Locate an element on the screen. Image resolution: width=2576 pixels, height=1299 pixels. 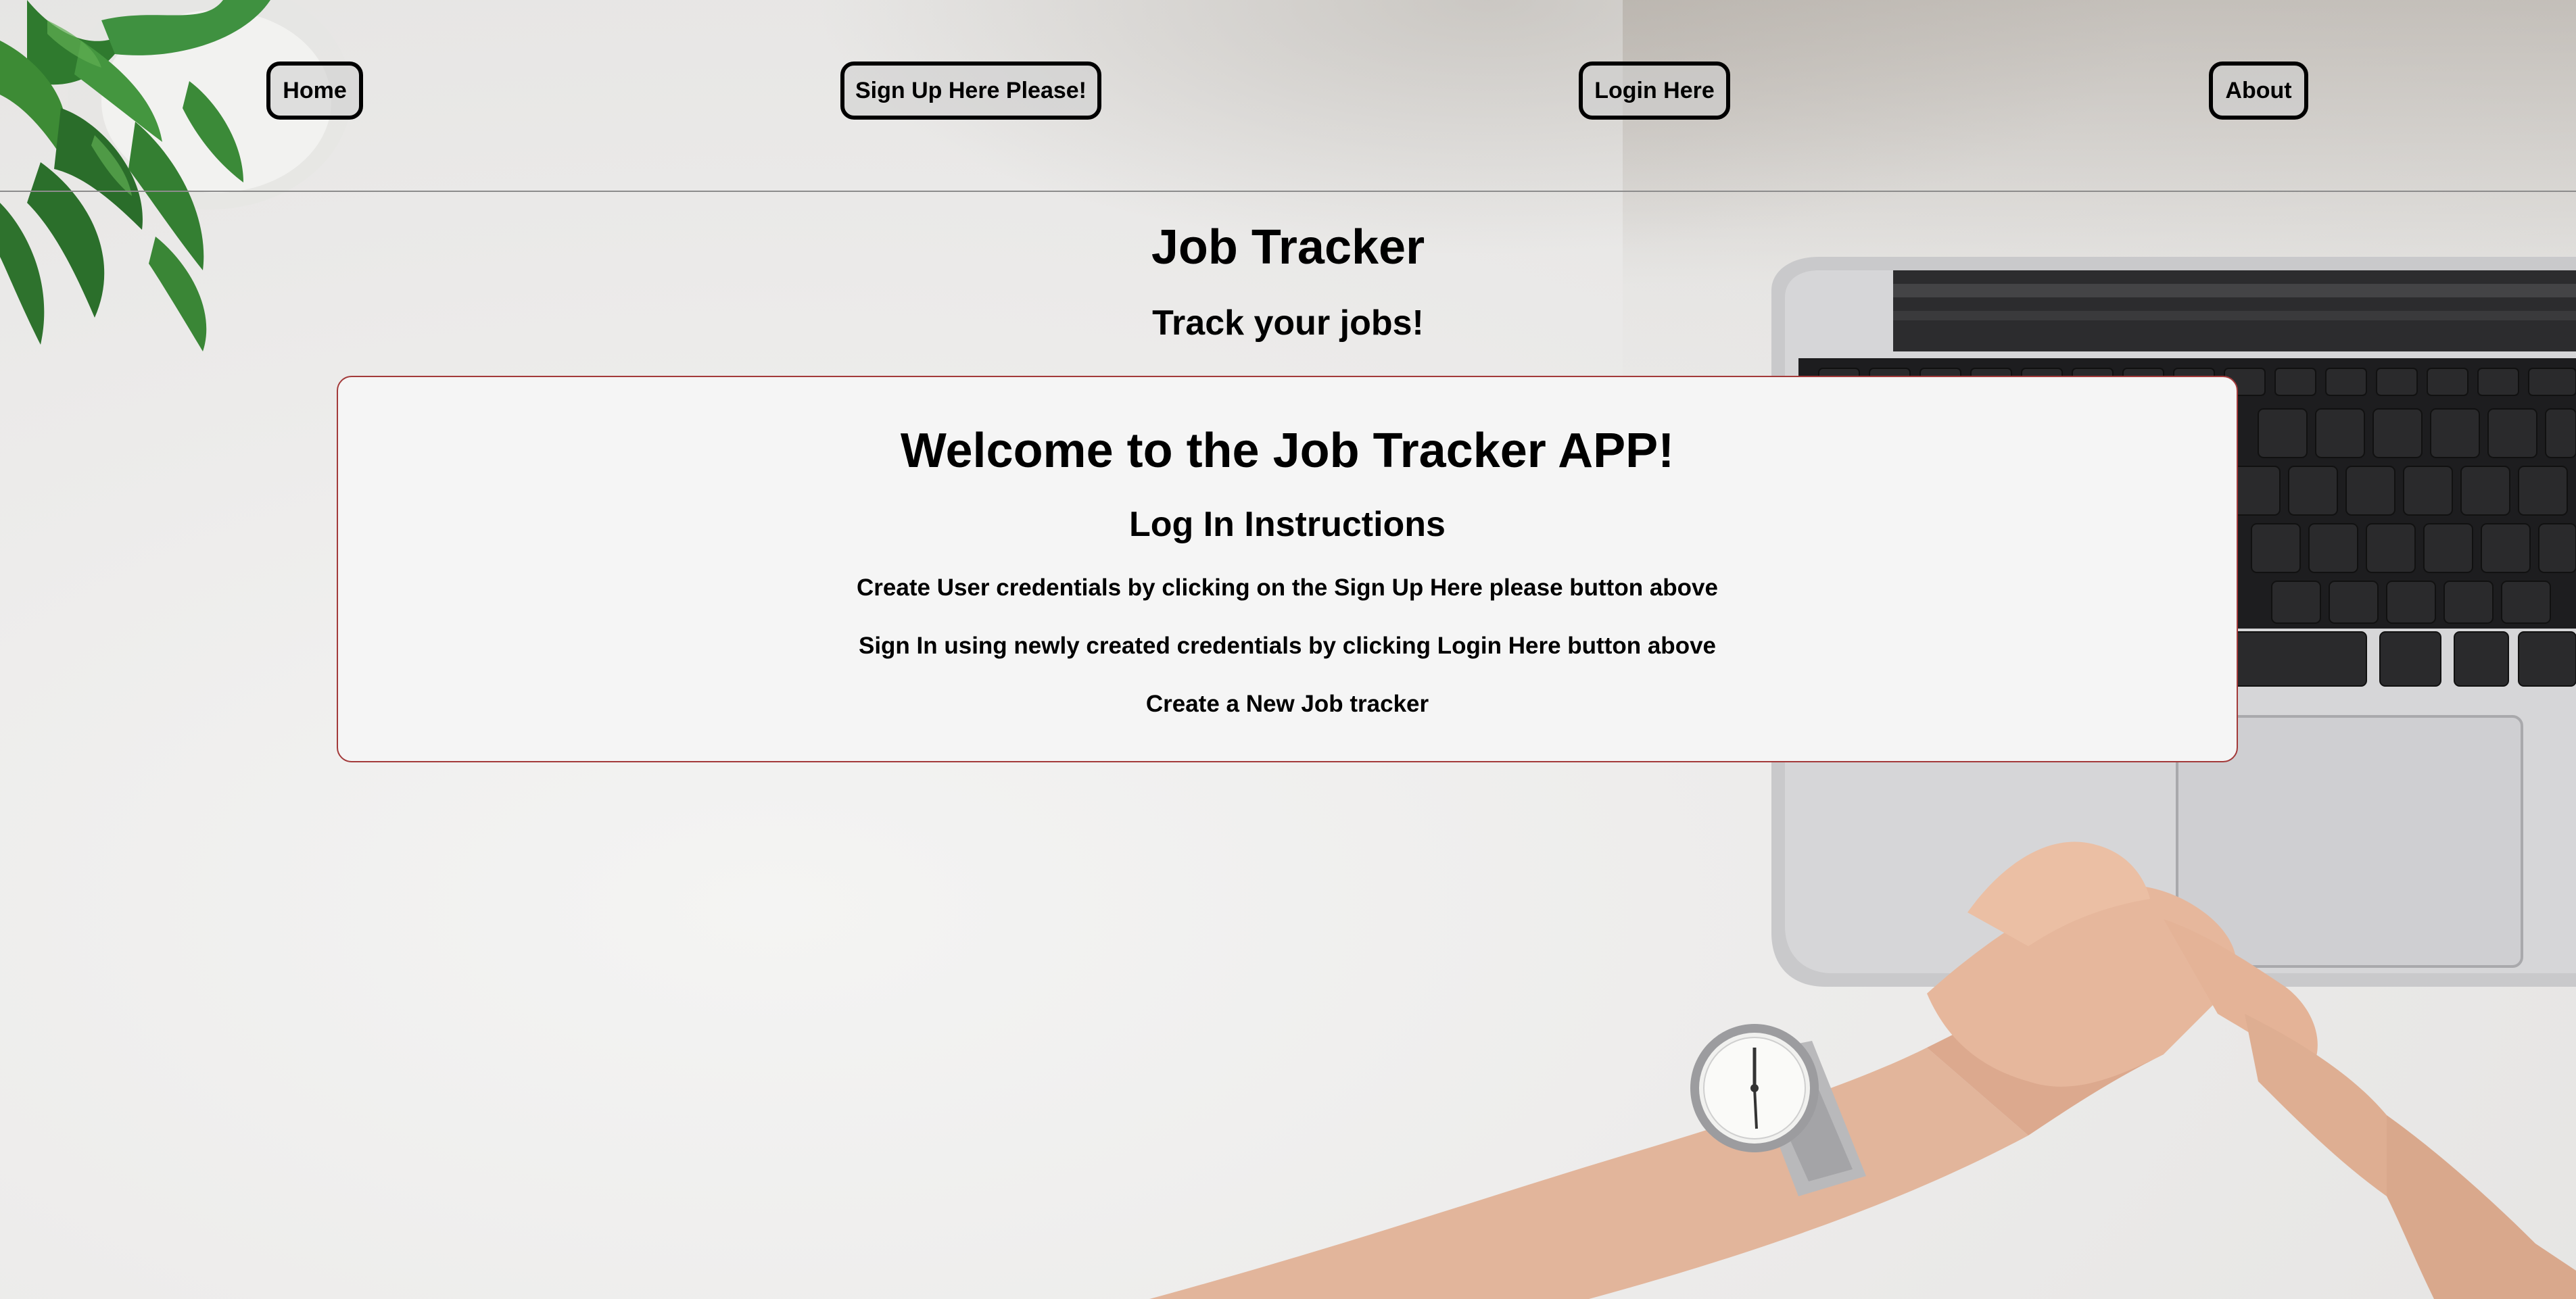
page-subtitle: Track your jobs! is located at coordinates (1288, 323).